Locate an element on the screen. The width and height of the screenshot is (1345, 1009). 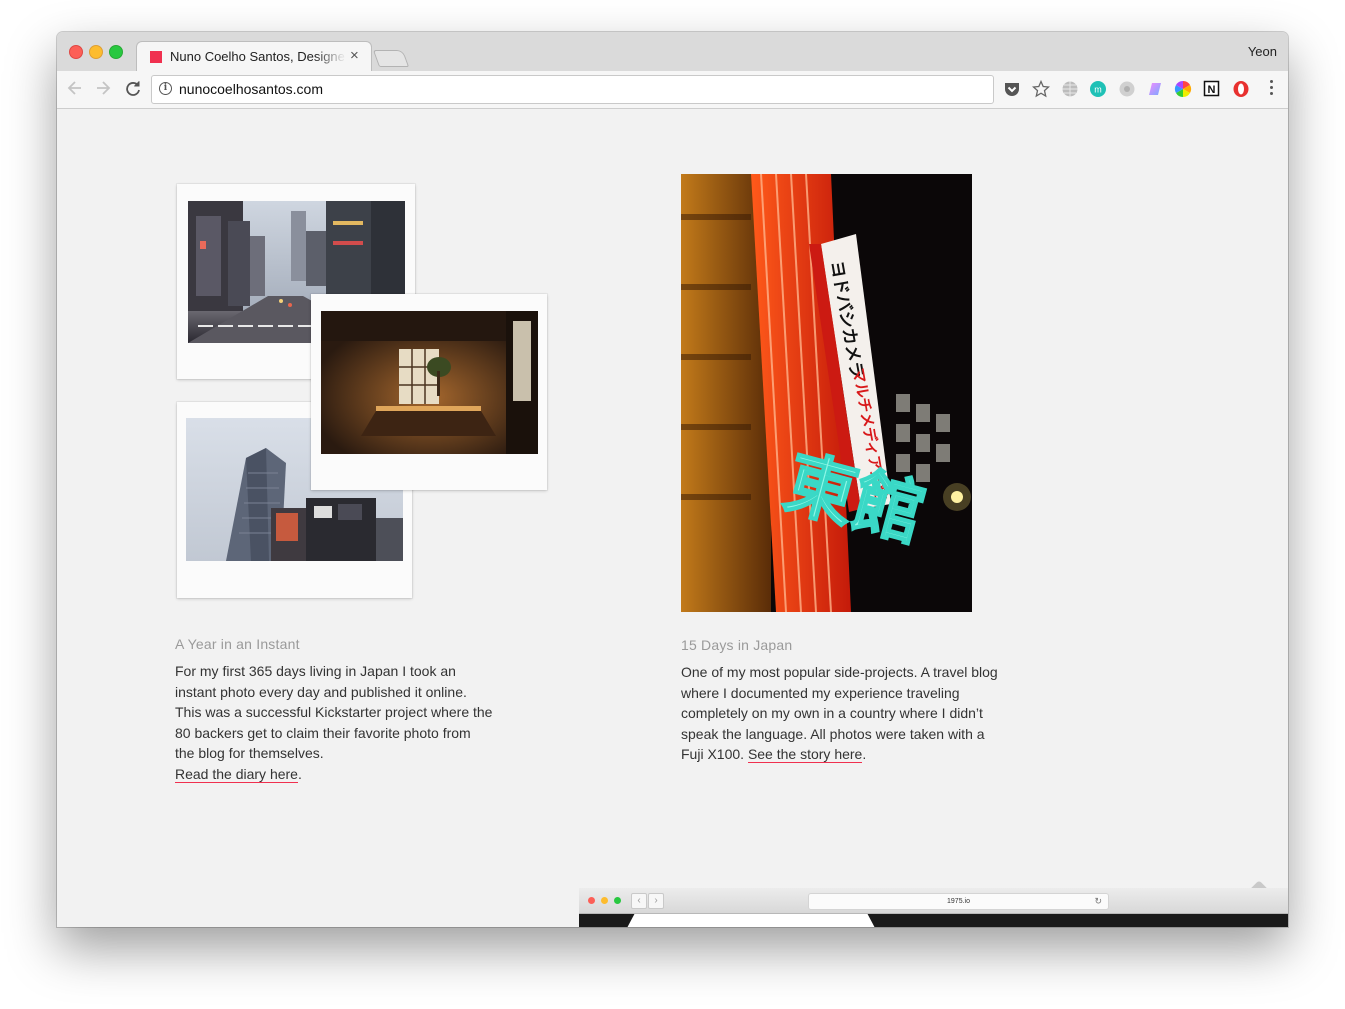
tab-title: Nuno Coelho Santos, Designer is located at coordinates (258, 56).